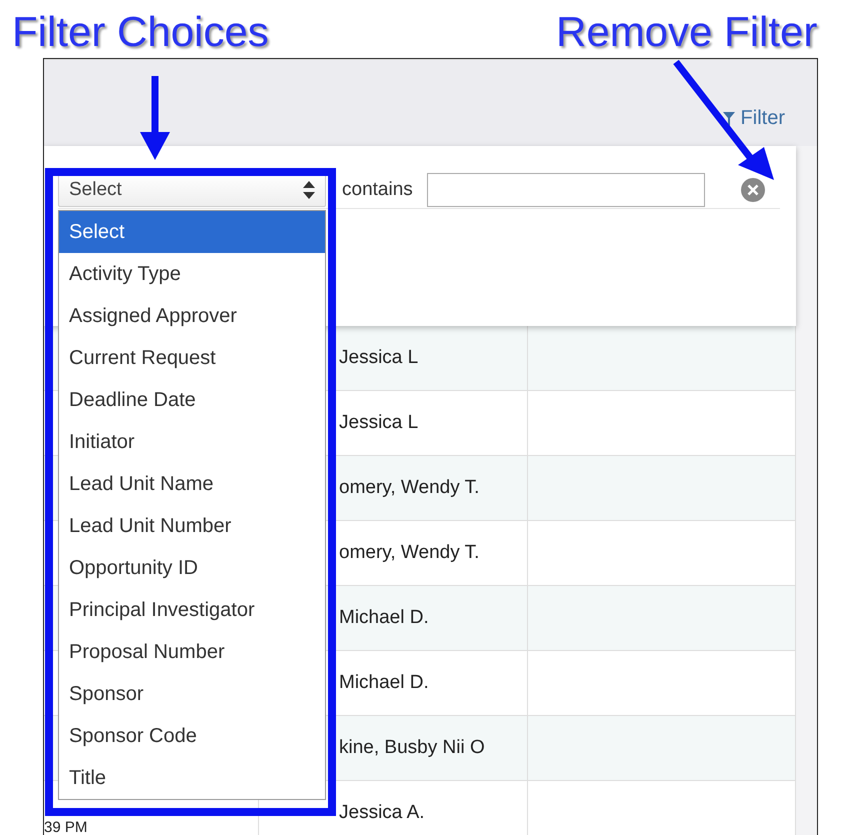 This screenshot has height=835, width=868. What do you see at coordinates (412, 748) in the screenshot?
I see `name-text: kine, Busby Nii O` at bounding box center [412, 748].